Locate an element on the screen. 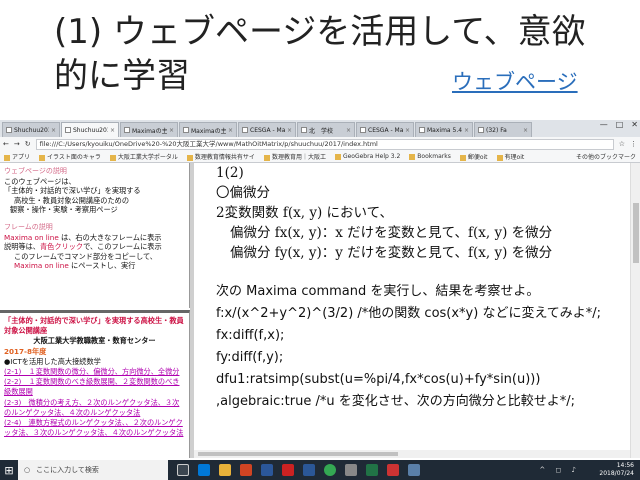  bookmark-item: 郵便oit is located at coordinates (473, 156).